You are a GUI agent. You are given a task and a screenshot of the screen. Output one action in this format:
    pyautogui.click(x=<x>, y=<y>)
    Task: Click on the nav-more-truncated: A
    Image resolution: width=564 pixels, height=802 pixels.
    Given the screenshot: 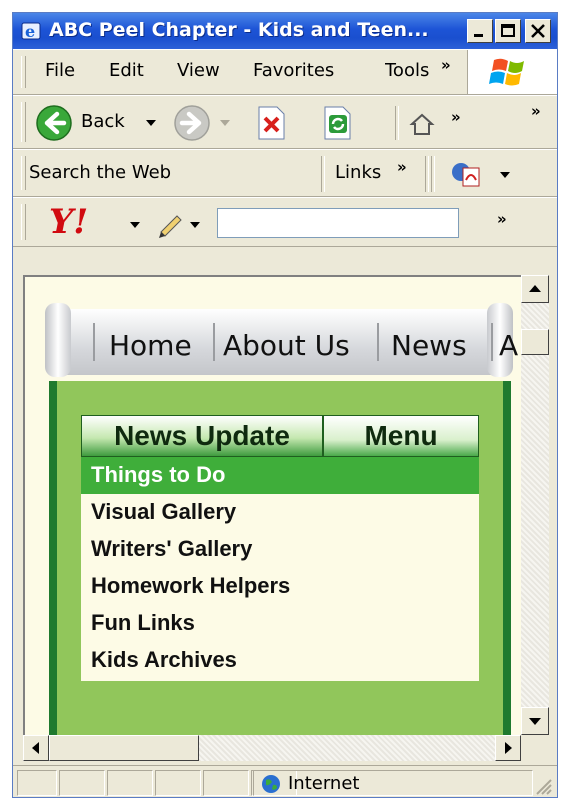 What is the action you would take?
    pyautogui.click(x=508, y=345)
    